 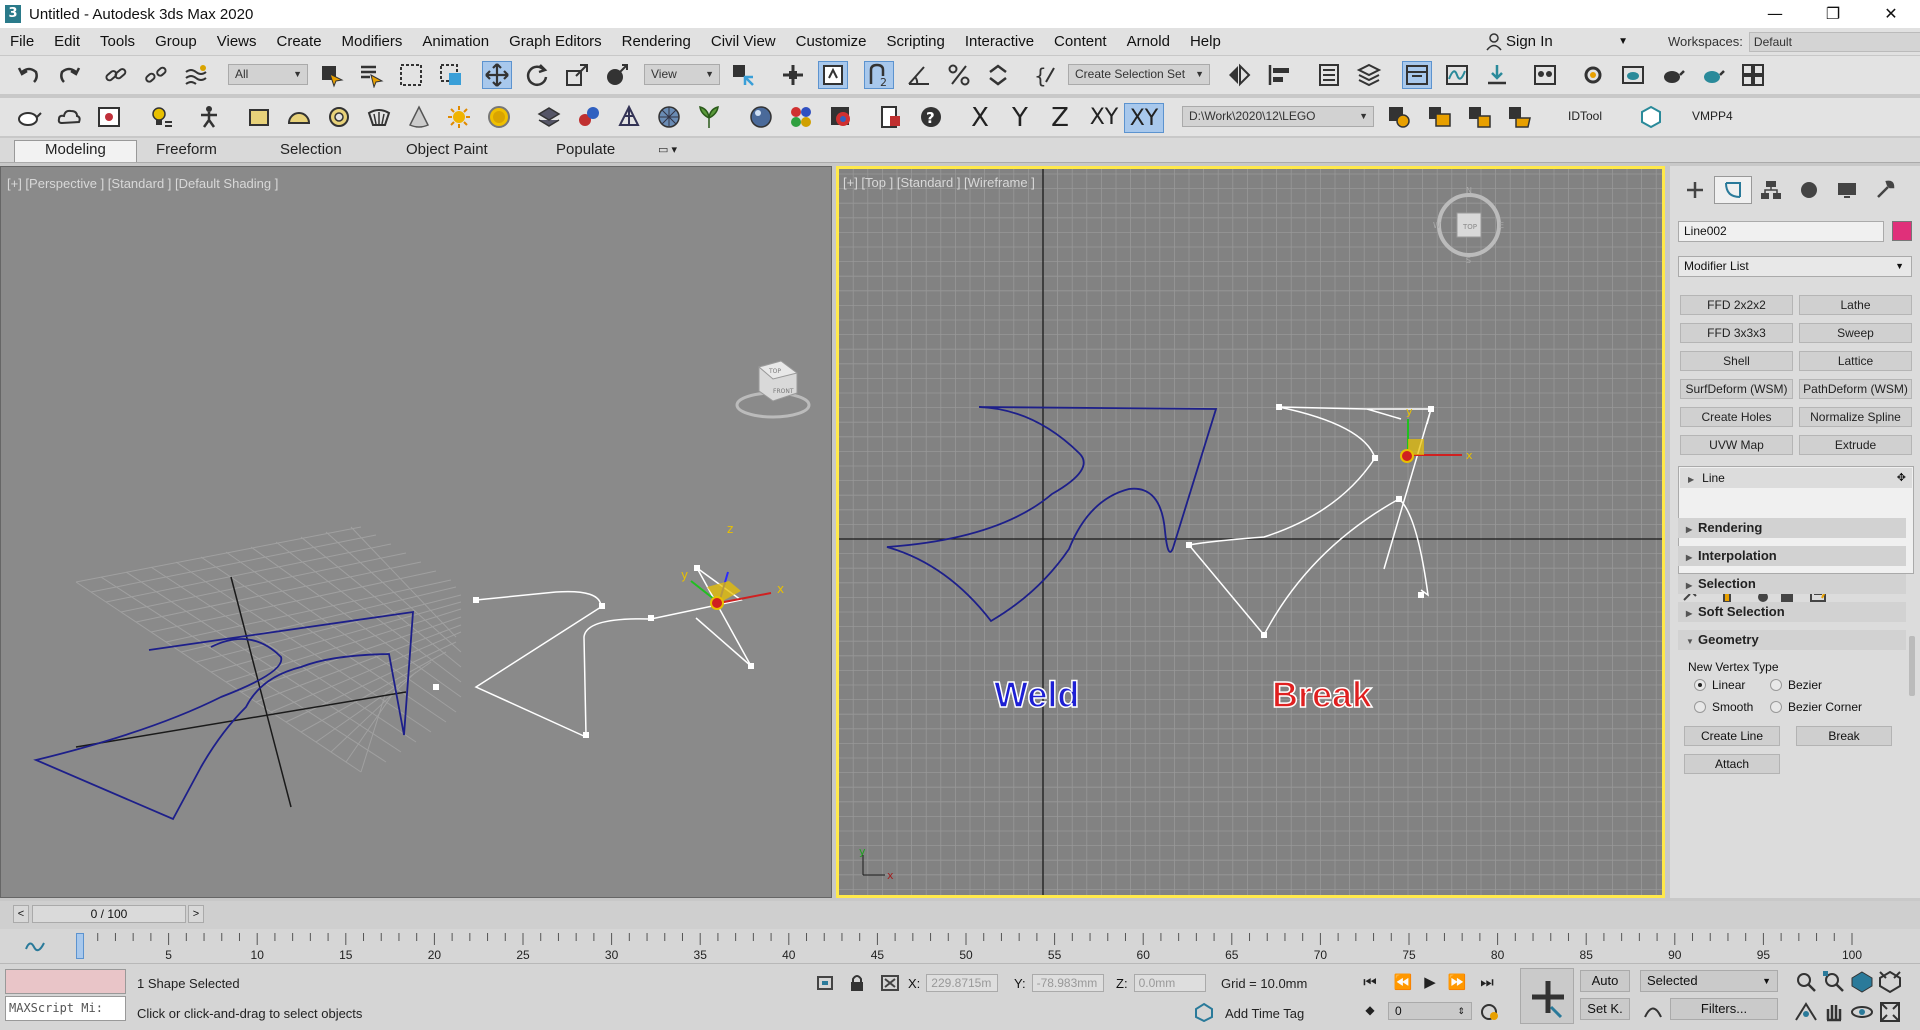 I want to click on window-crossing-button, so click(x=451, y=75).